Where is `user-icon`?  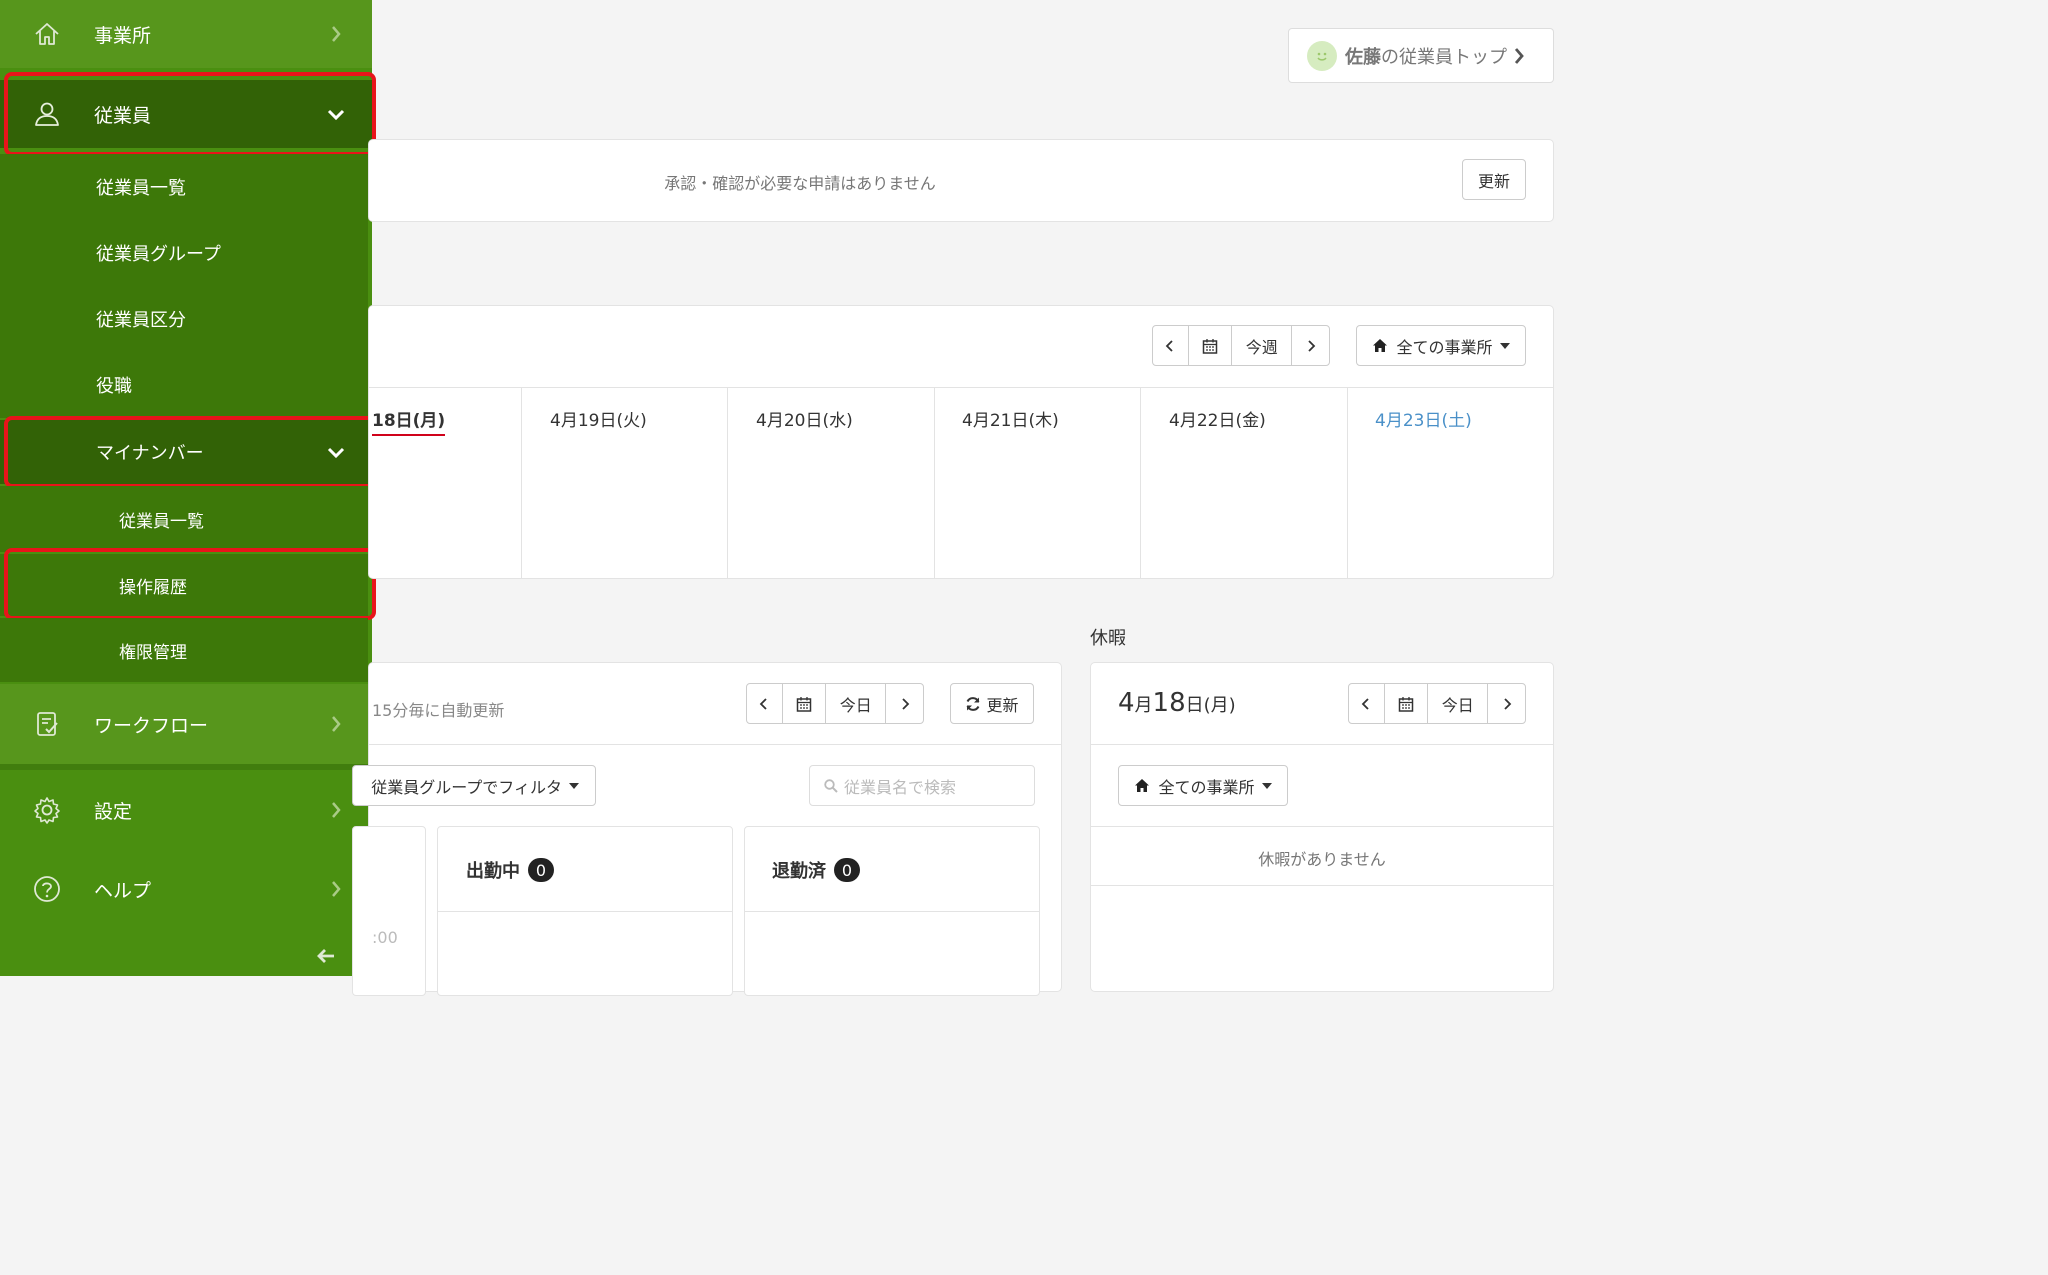
user-icon is located at coordinates (47, 114).